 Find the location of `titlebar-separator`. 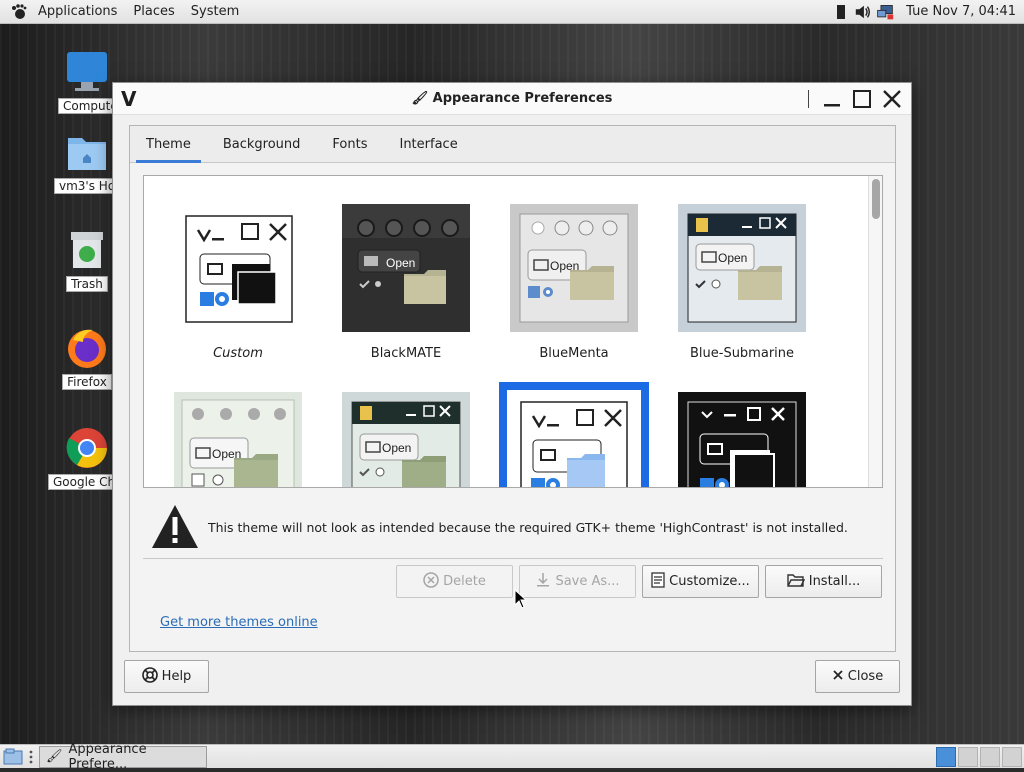

titlebar-separator is located at coordinates (808, 98).